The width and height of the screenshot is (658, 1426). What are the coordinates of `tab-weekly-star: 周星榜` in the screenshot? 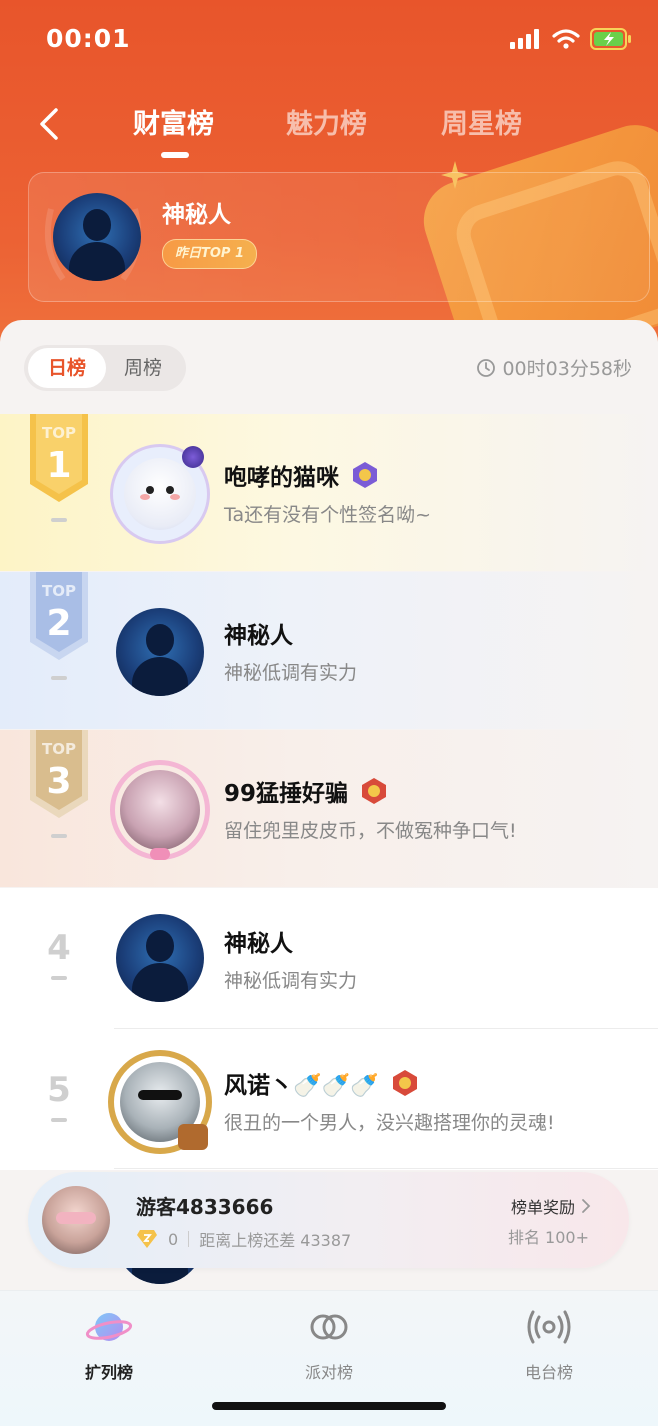 It's located at (481, 121).